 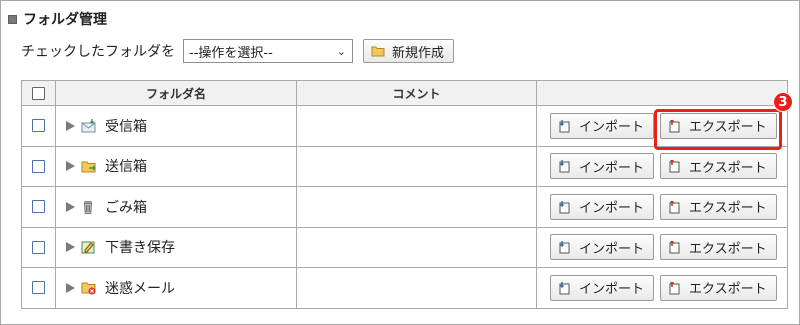 What do you see at coordinates (126, 166) in the screenshot?
I see `folder-name: 送信箱` at bounding box center [126, 166].